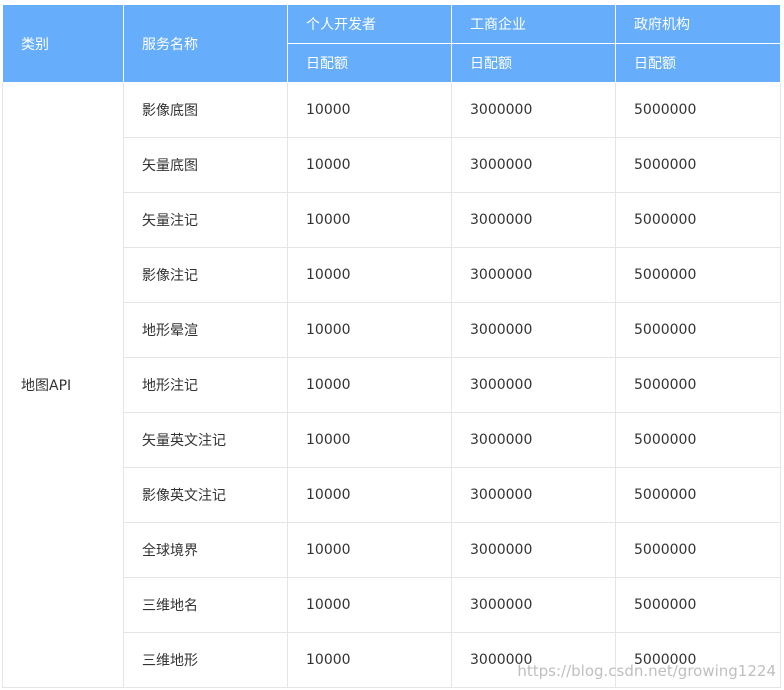 The width and height of the screenshot is (784, 690). Describe the element at coordinates (369, 24) in the screenshot. I see `header-individual-developer: 个人开发者` at that location.